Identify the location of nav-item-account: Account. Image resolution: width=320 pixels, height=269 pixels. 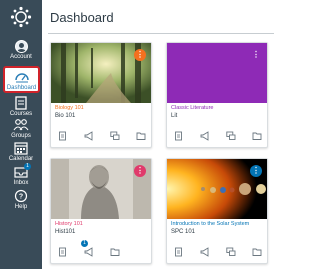
(21, 50).